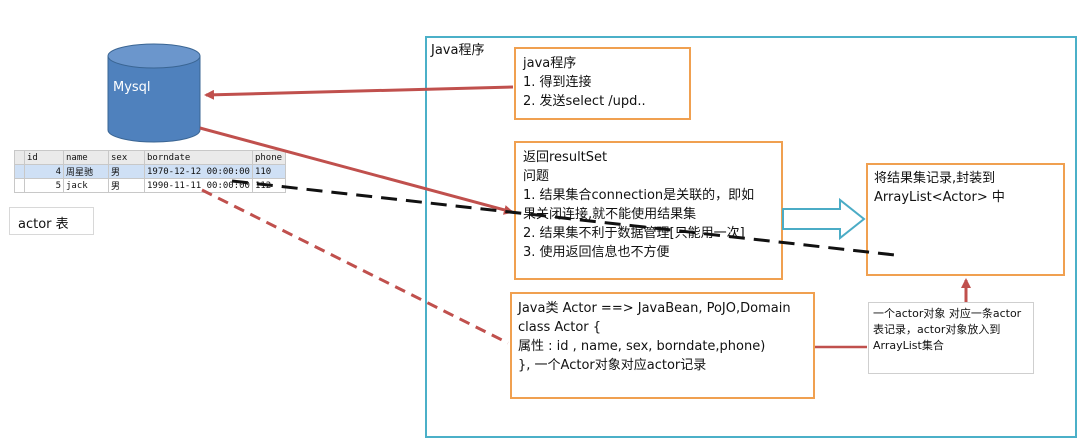  I want to click on note-line-3: ArrayList集合, so click(908, 345).